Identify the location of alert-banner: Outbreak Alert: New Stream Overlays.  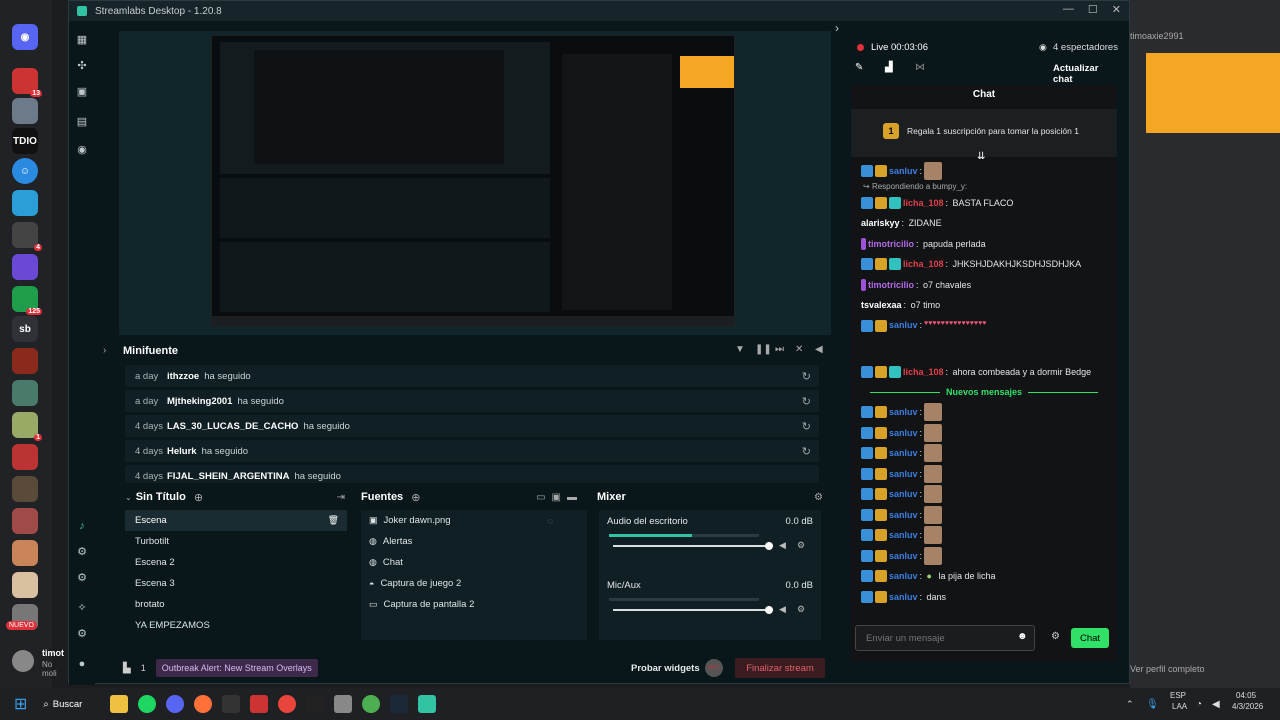
(236, 668).